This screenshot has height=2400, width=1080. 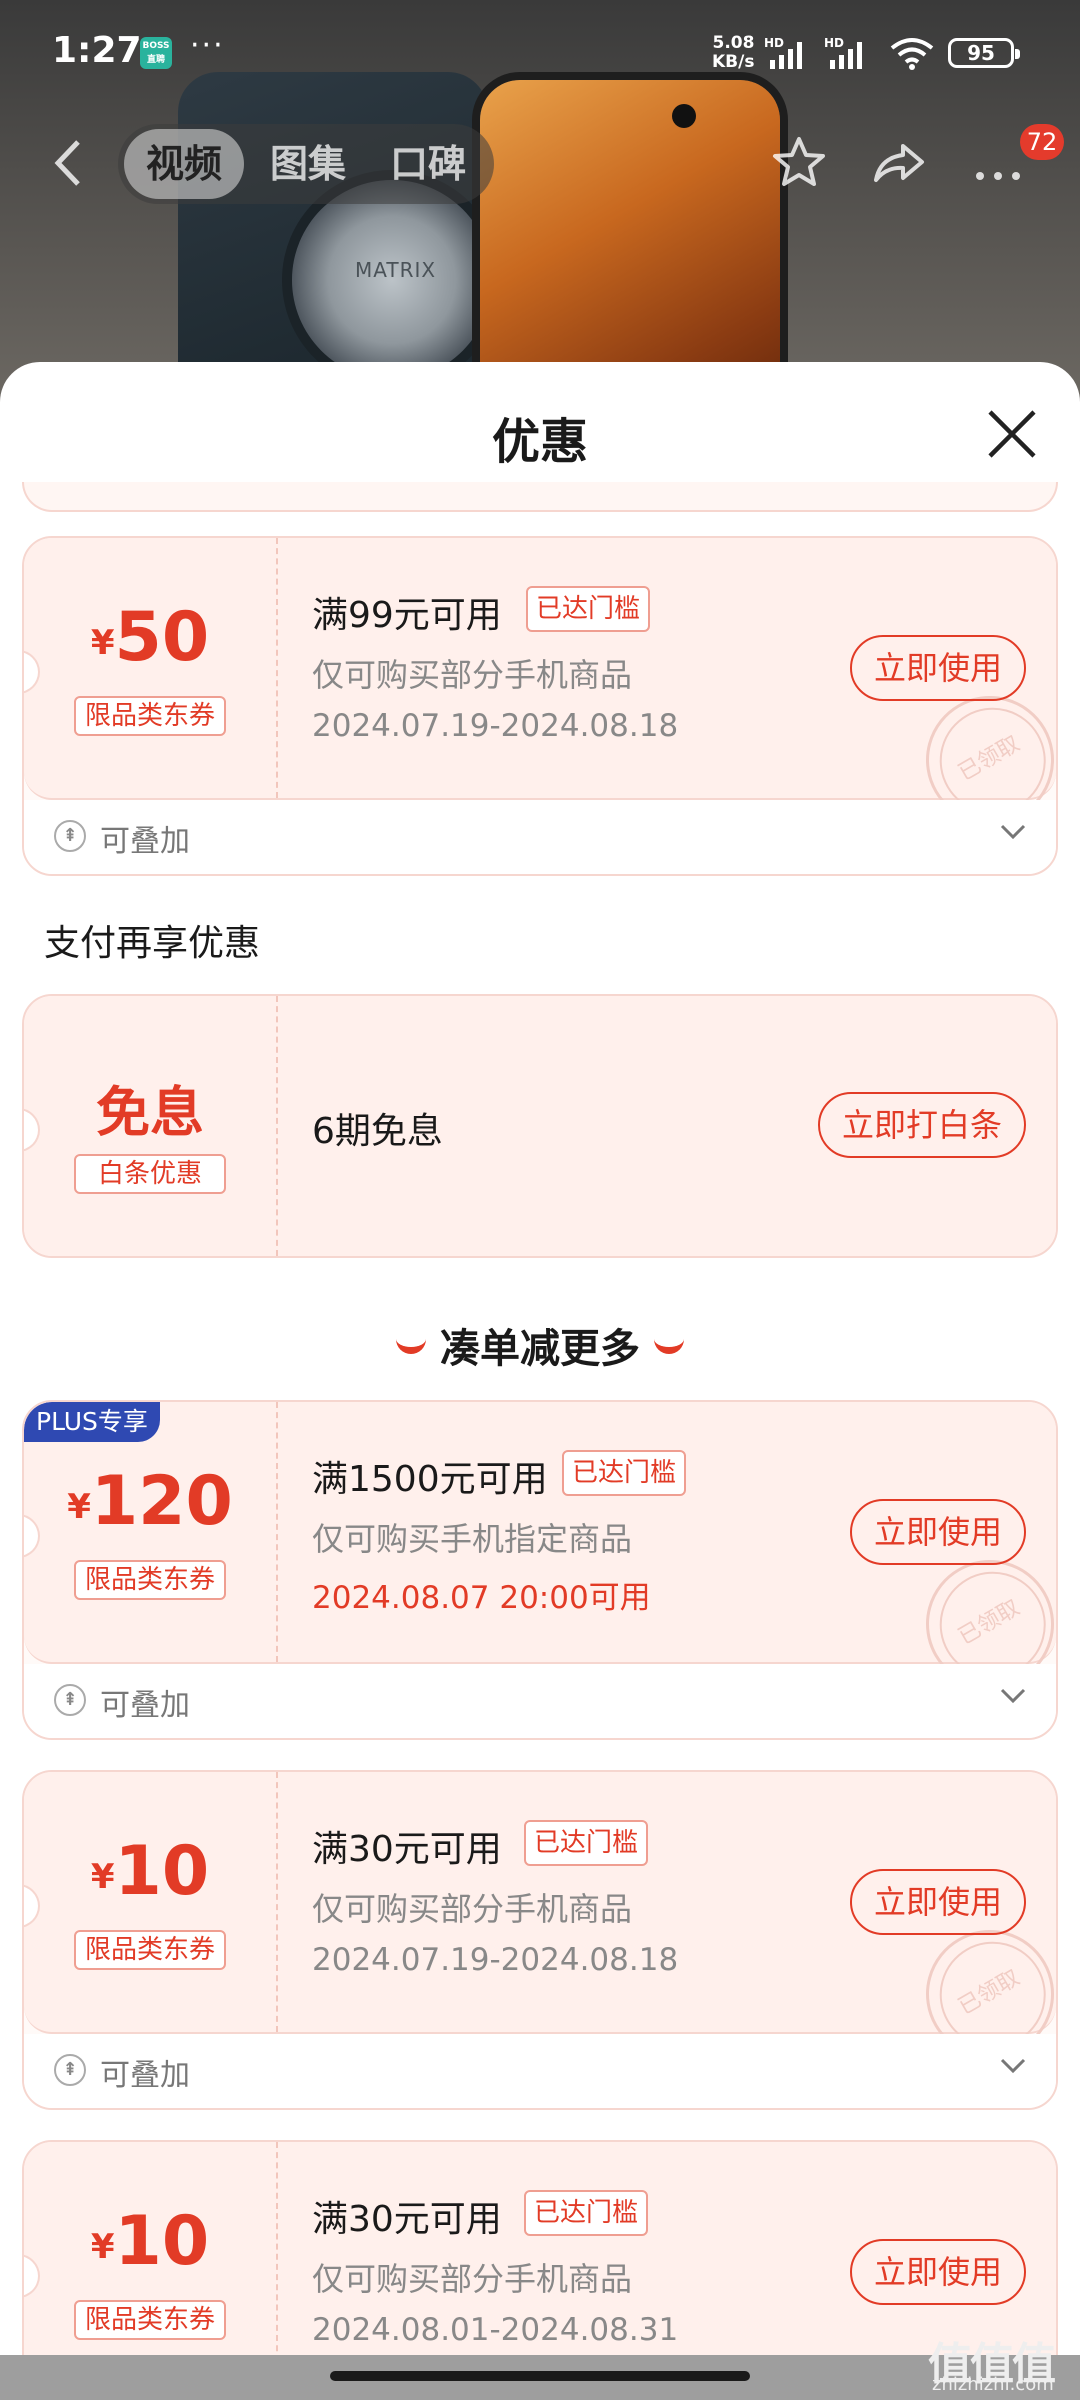 What do you see at coordinates (843, 52) in the screenshot?
I see `signal-icon-2: HD` at bounding box center [843, 52].